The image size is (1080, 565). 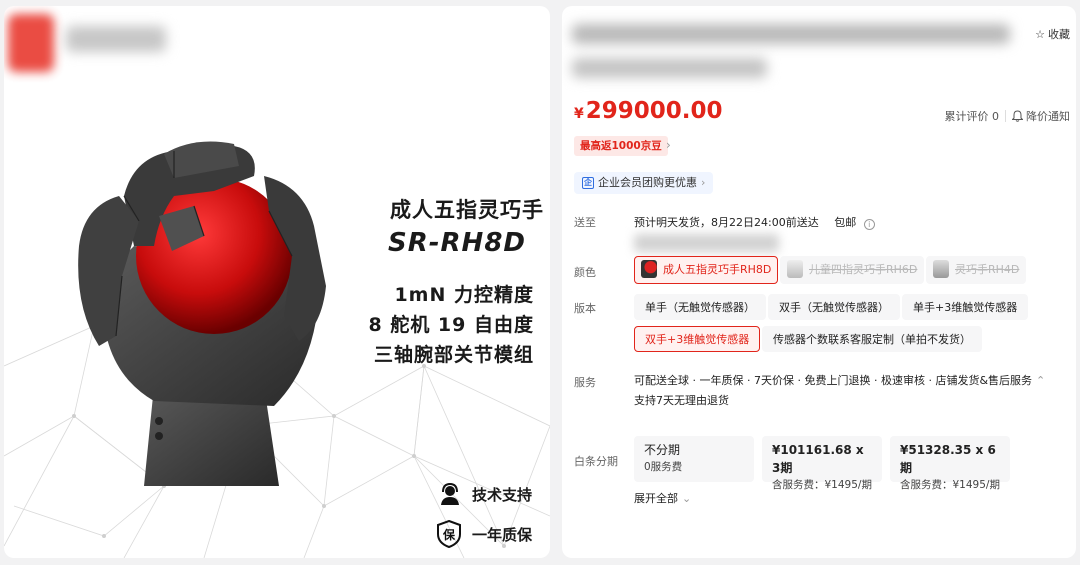 I want to click on enterprise-icon: 企, so click(x=588, y=183).